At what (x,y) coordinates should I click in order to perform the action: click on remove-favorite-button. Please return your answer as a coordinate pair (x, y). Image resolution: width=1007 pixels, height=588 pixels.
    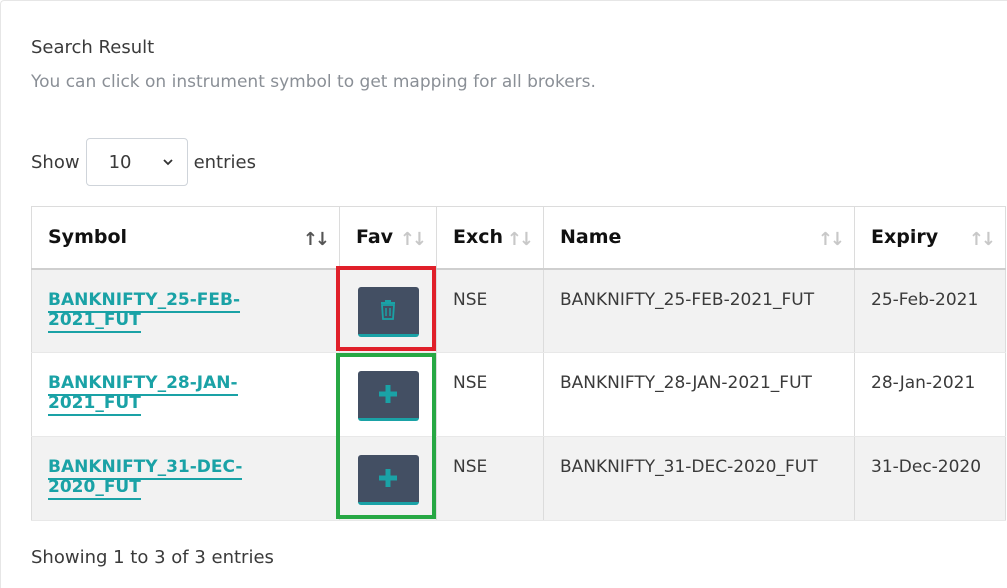
    Looking at the image, I should click on (388, 311).